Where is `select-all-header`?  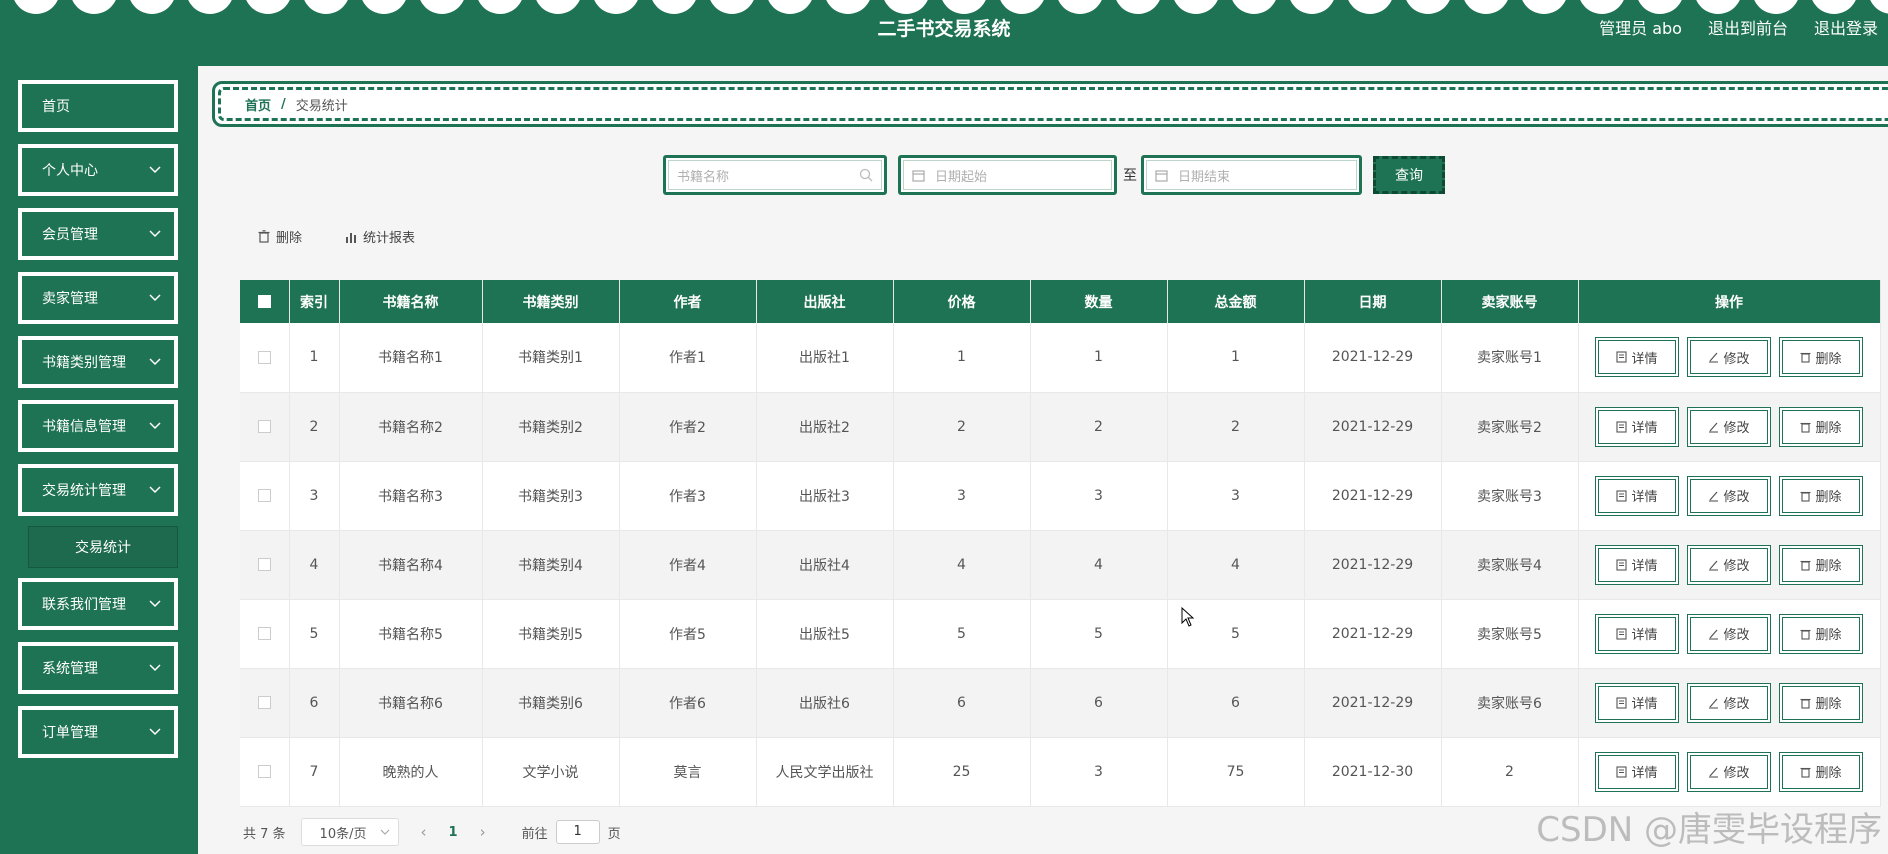 select-all-header is located at coordinates (265, 301).